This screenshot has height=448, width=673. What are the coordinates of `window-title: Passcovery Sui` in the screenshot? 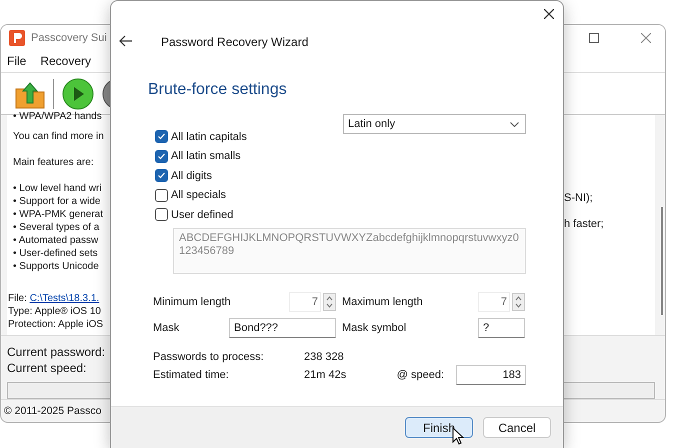 It's located at (69, 38).